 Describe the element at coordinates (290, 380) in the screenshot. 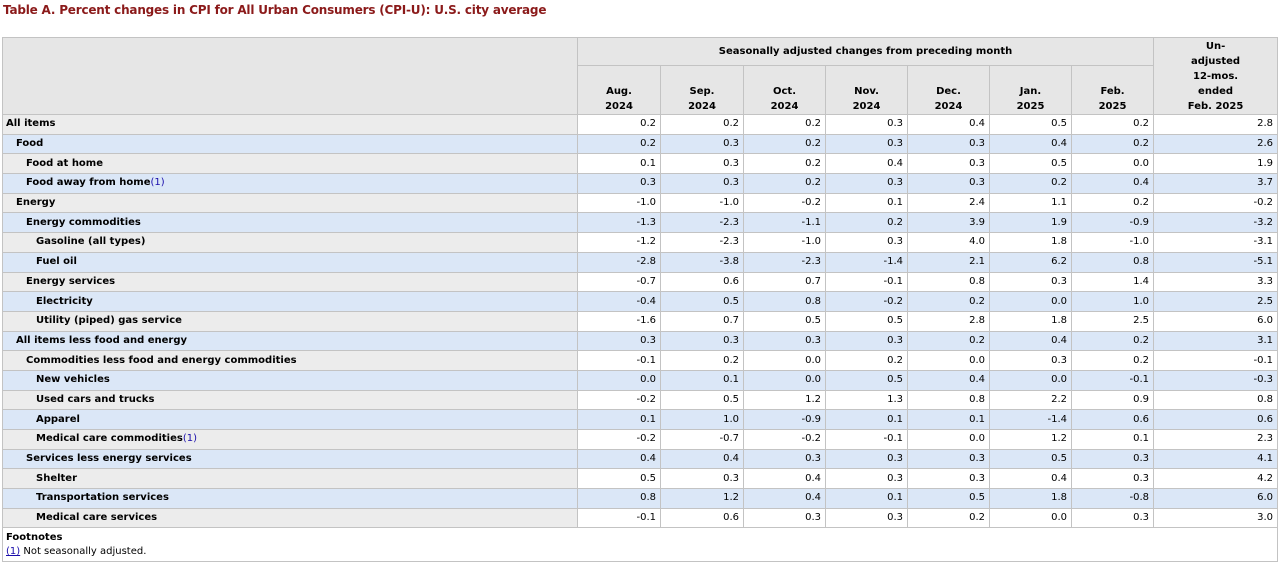

I see `row-label: New vehicles` at that location.